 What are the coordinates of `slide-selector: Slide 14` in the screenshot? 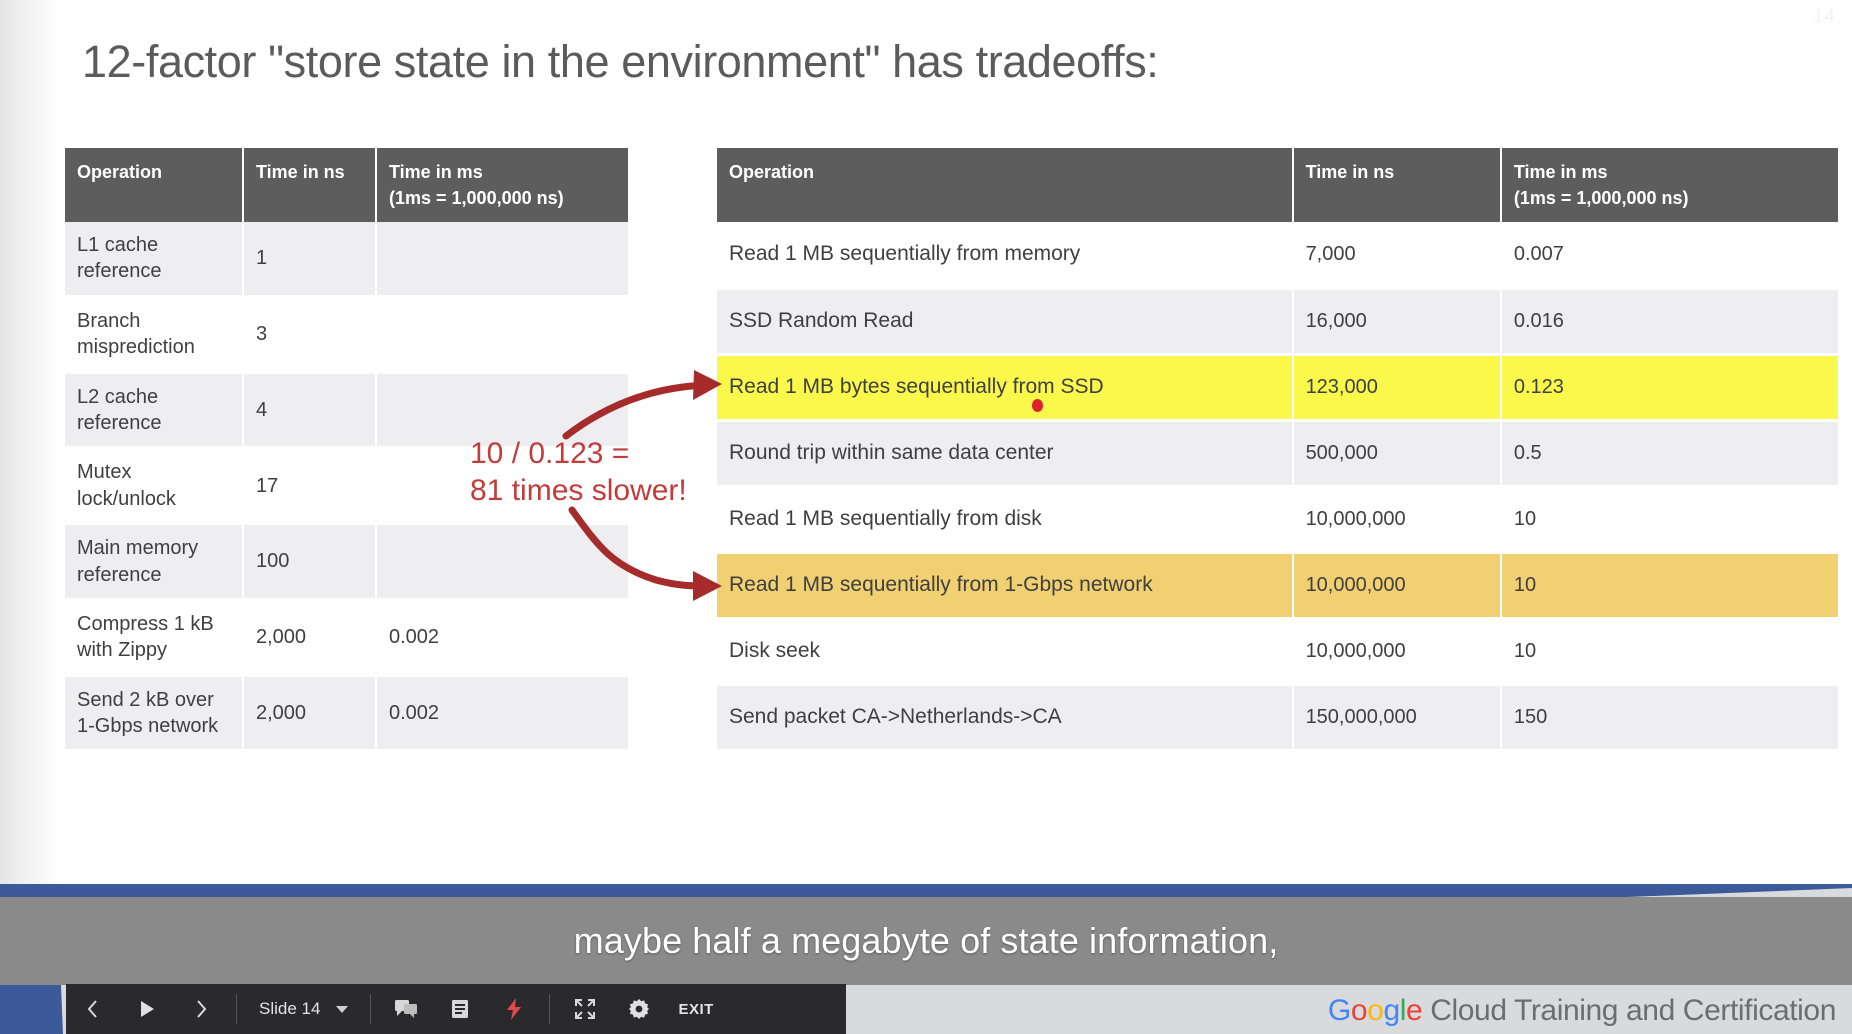 It's located at (303, 1009).